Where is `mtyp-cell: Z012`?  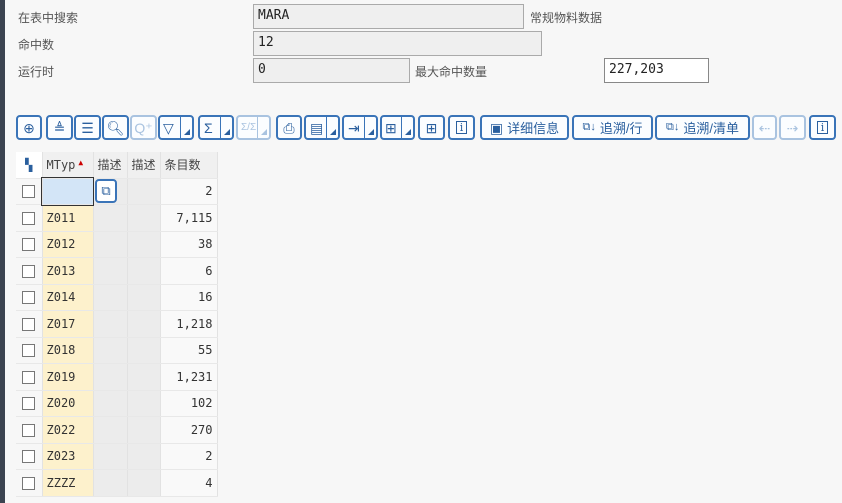
mtyp-cell: Z012 is located at coordinates (68, 244).